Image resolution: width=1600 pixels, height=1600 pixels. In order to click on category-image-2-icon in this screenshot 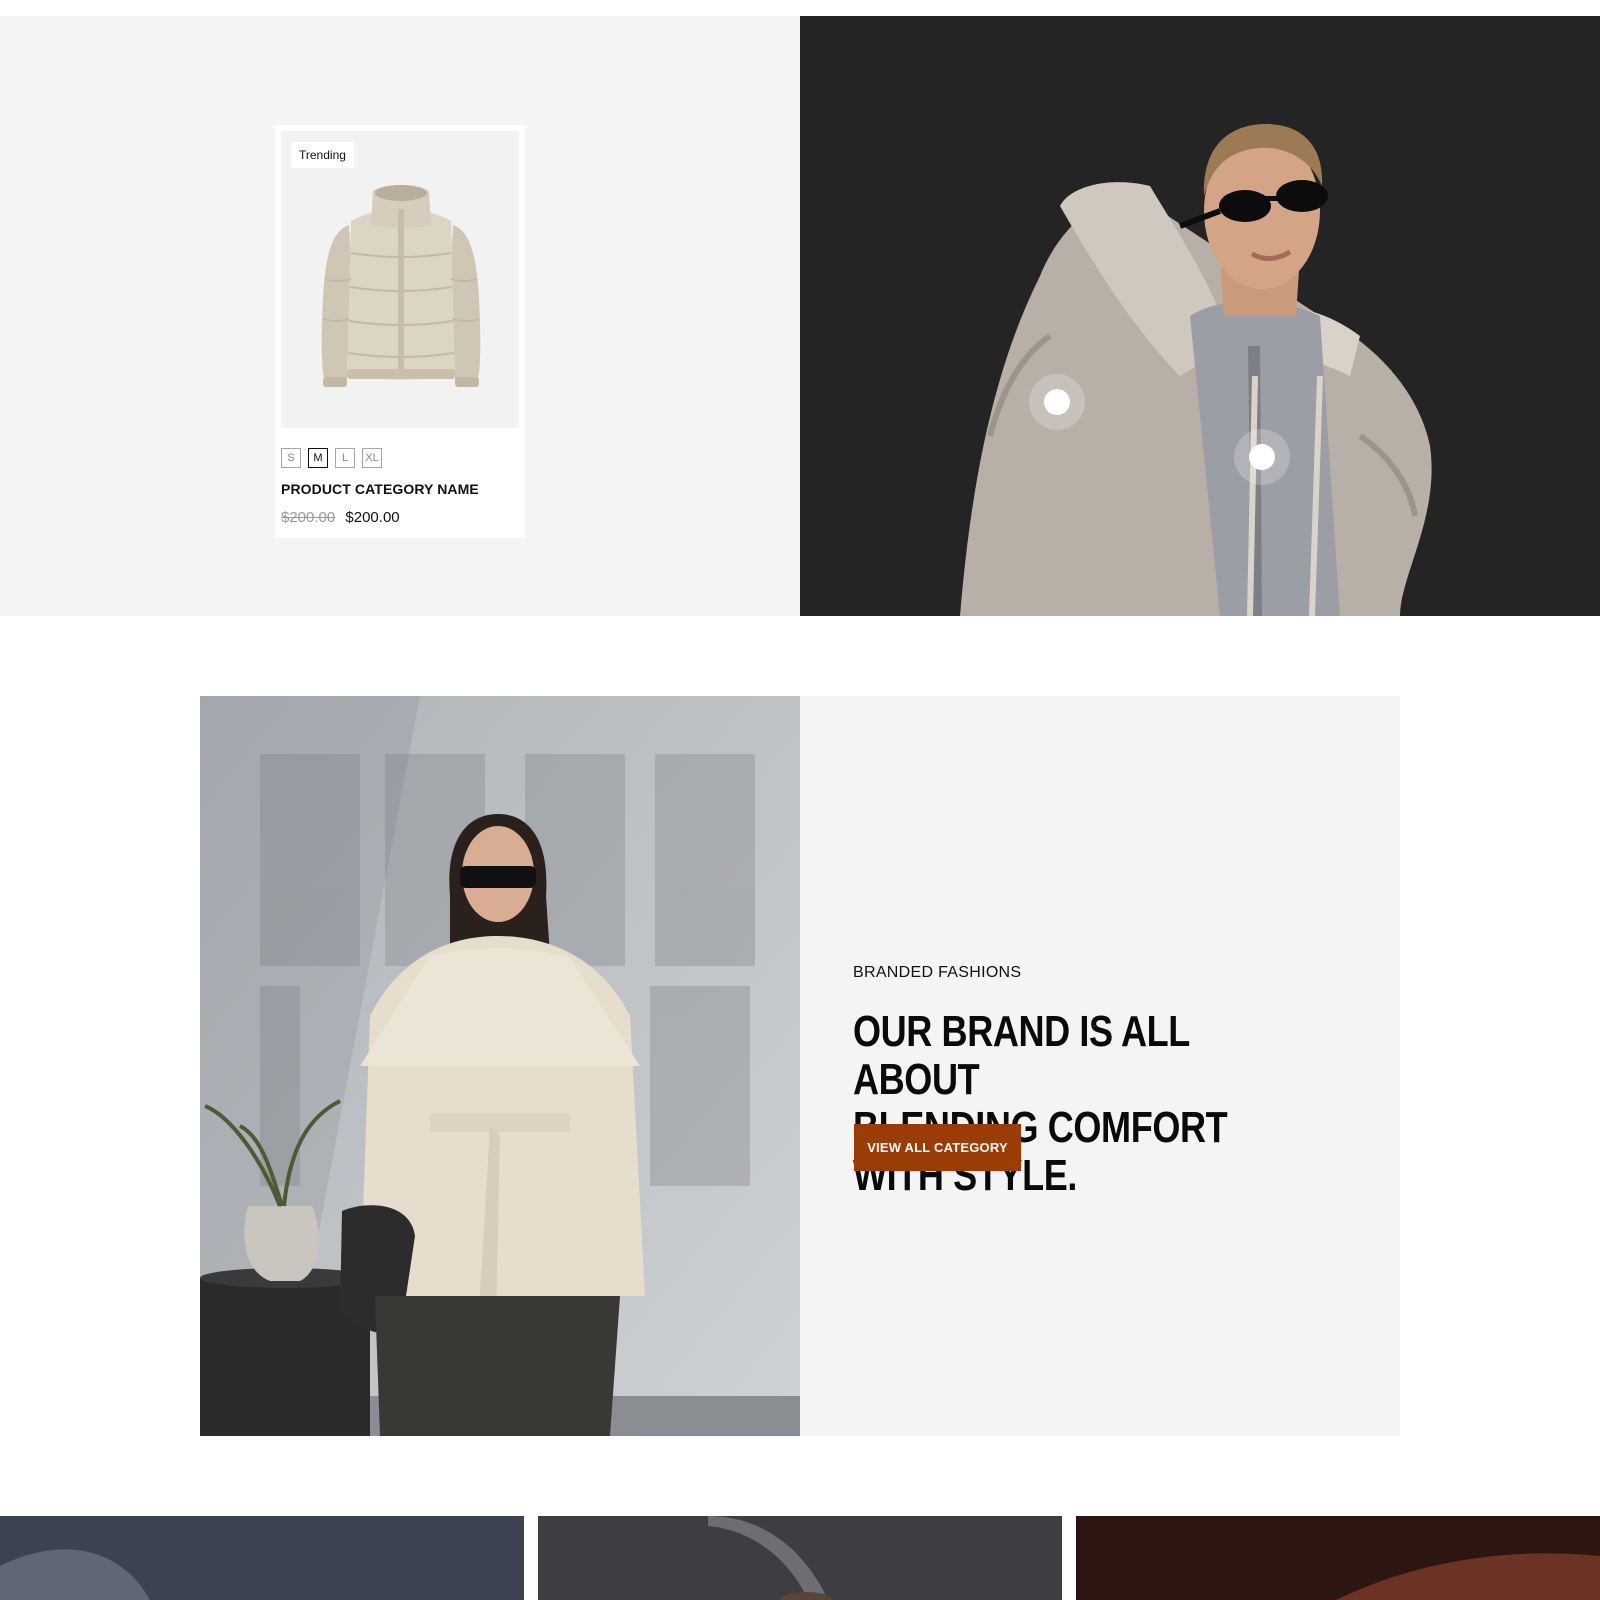, I will do `click(770, 1558)`.